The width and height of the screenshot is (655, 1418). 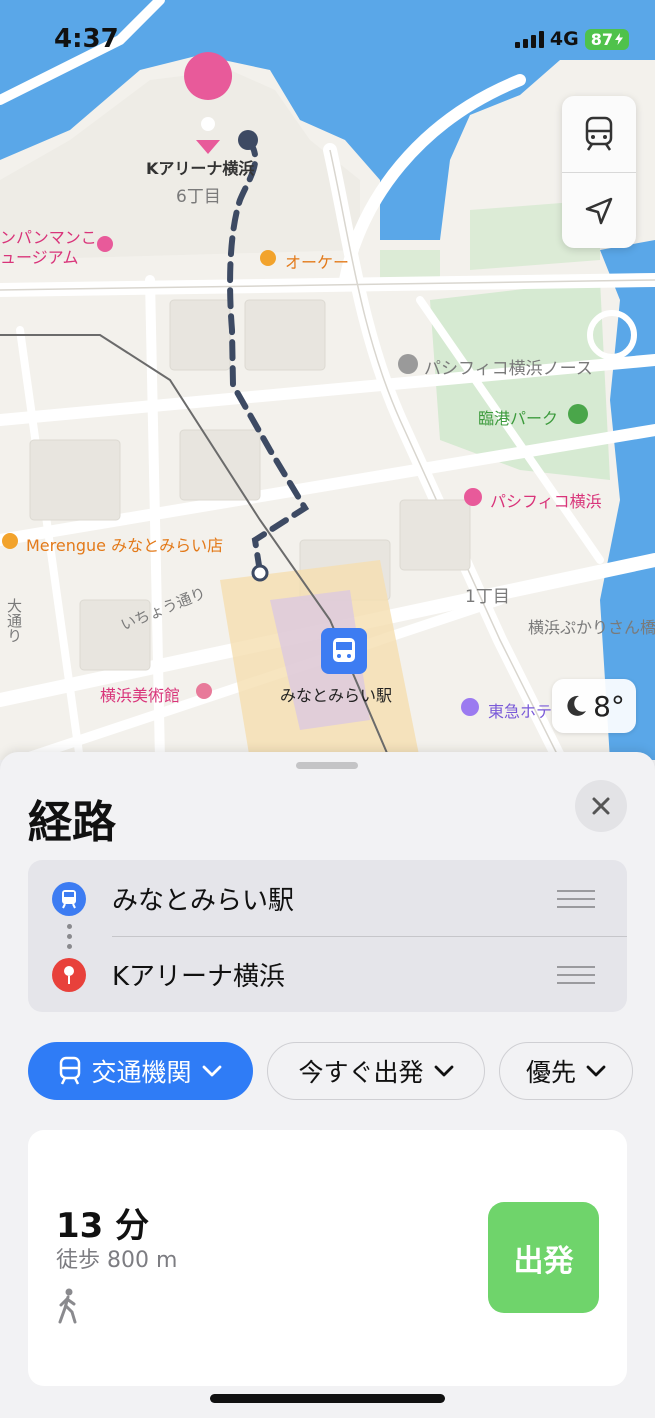 What do you see at coordinates (550, 1072) in the screenshot?
I see `priority-label: 優先` at bounding box center [550, 1072].